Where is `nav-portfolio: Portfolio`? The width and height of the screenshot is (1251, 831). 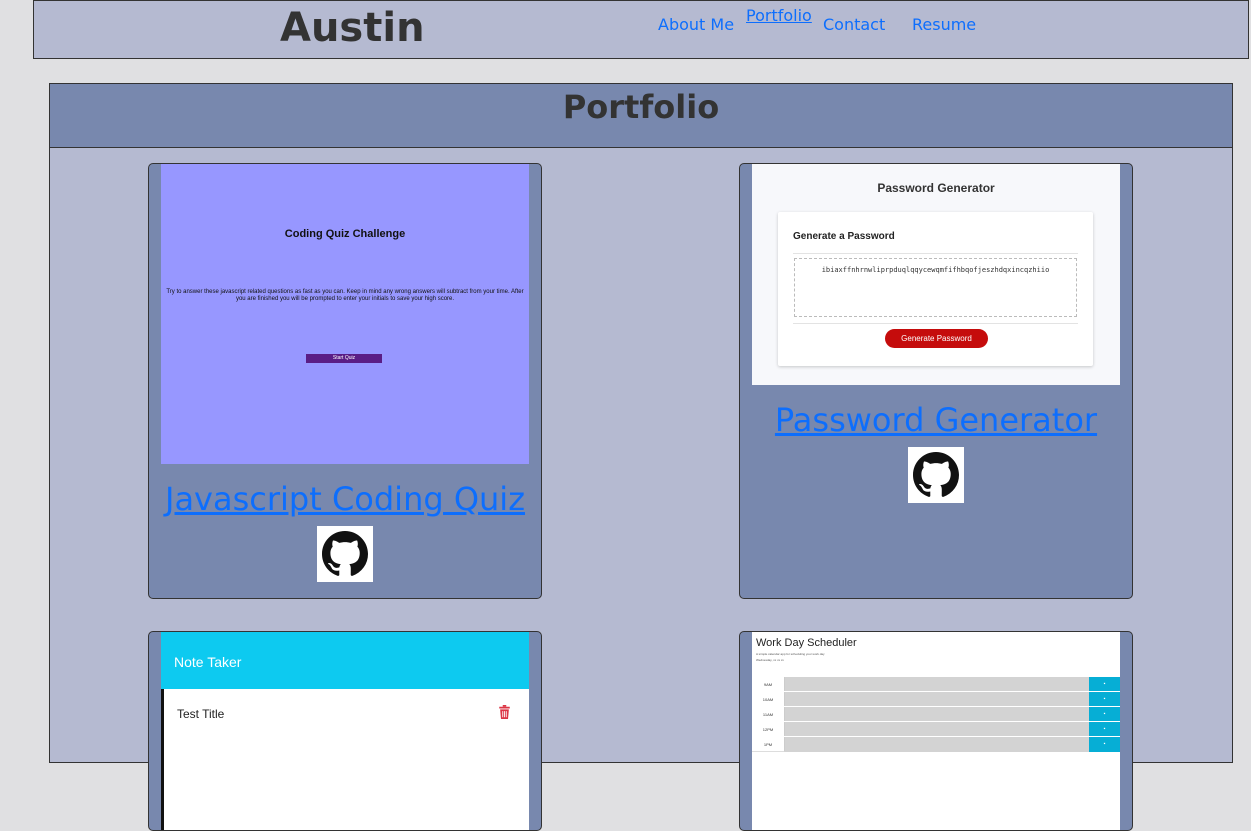 nav-portfolio: Portfolio is located at coordinates (779, 15).